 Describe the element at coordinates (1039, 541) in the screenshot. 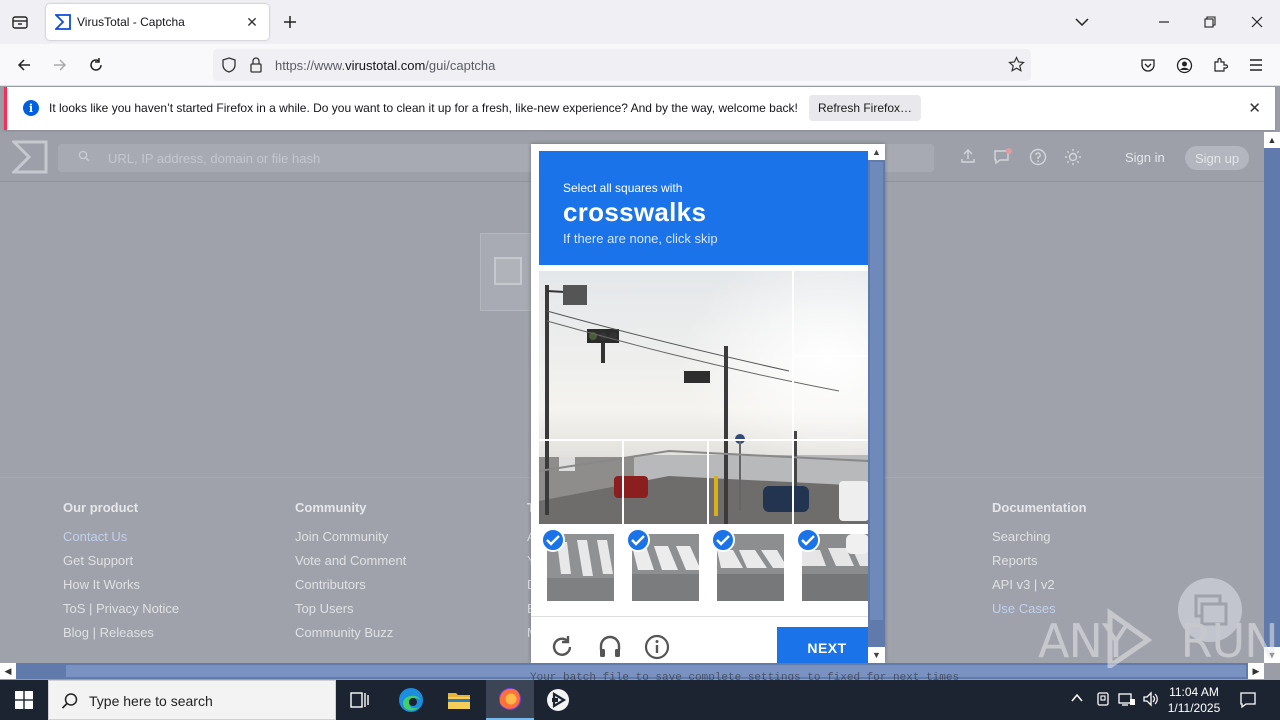

I see `footer-link: Searching` at that location.